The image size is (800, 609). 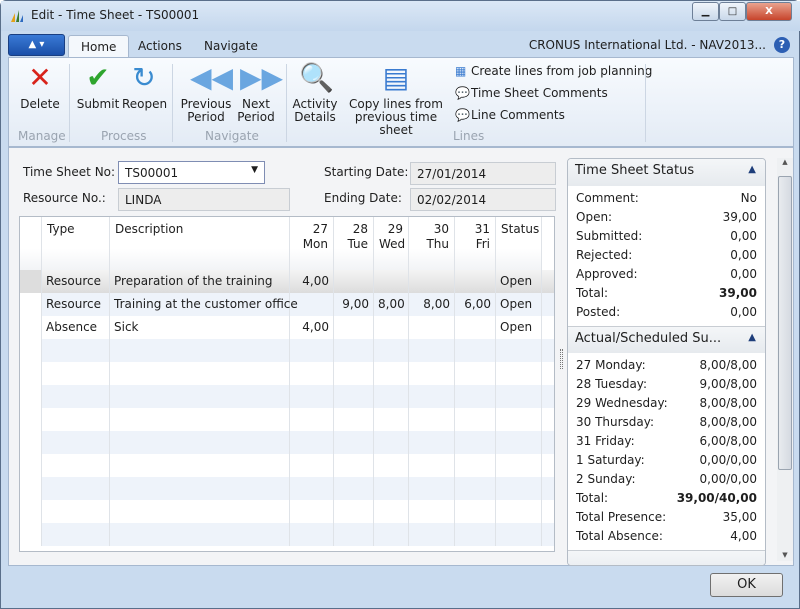 I want to click on time-sheet-no-field: TS00001 ▼, so click(x=191, y=172).